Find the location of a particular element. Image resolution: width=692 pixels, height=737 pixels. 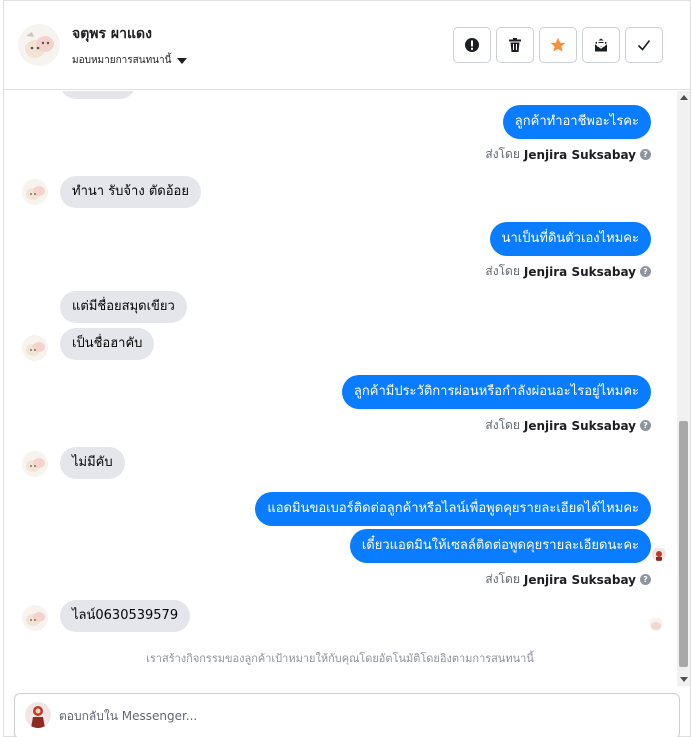

check-icon is located at coordinates (644, 45).